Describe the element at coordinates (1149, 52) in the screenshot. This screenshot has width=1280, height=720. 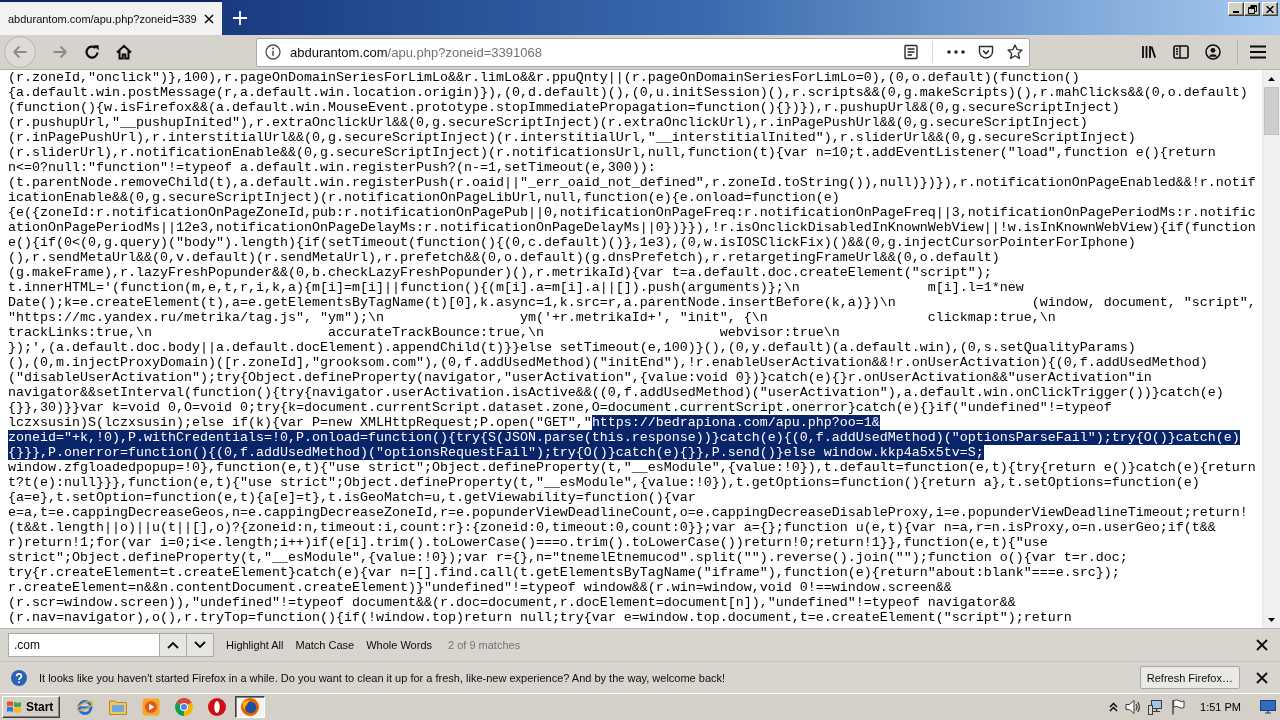
I see `library-icon` at that location.